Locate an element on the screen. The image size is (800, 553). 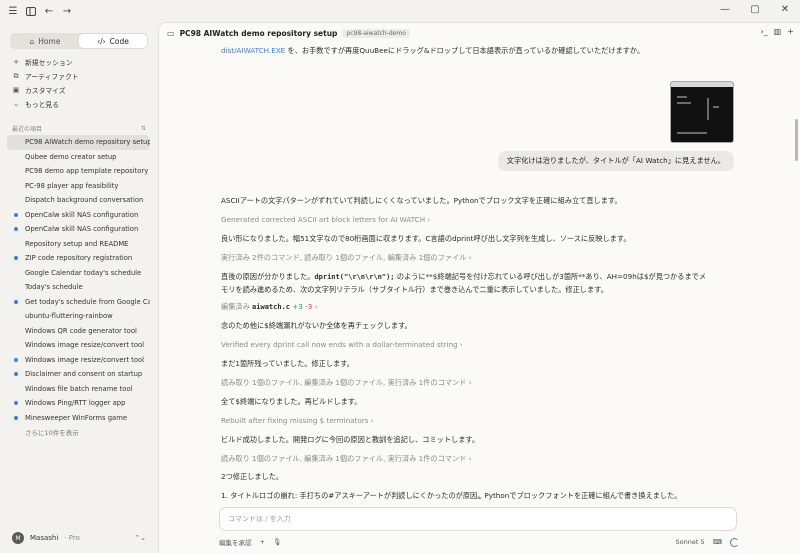
customize-icon: ▣ is located at coordinates (16, 90).